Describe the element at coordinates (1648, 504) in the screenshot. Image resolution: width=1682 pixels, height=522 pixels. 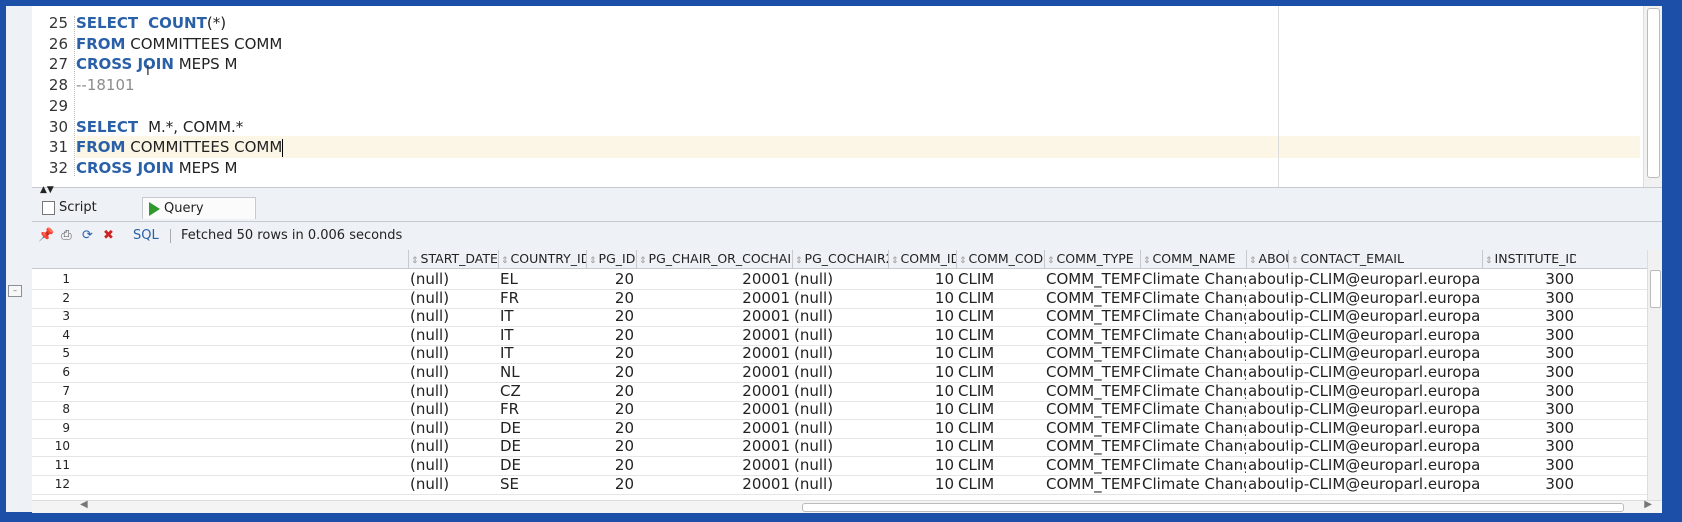
I see `scroll-right-icon: ▶` at that location.